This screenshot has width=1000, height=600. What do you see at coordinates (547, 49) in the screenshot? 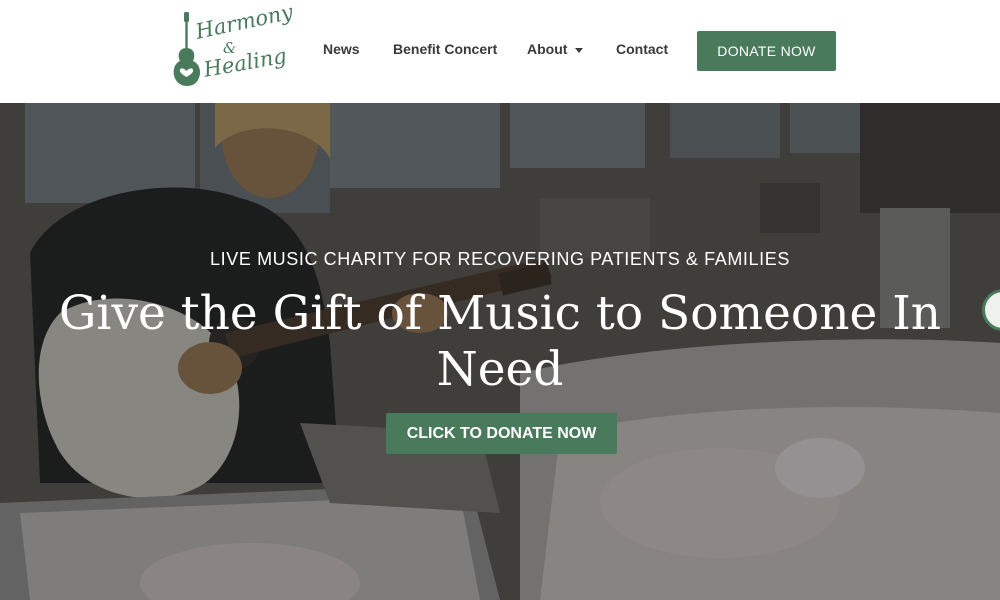
I see `nav-item-about-label: About` at bounding box center [547, 49].